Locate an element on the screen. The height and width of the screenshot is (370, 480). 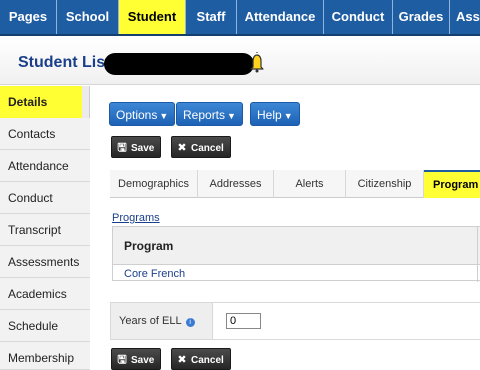
programs-table: Program Core French is located at coordinates (296, 254).